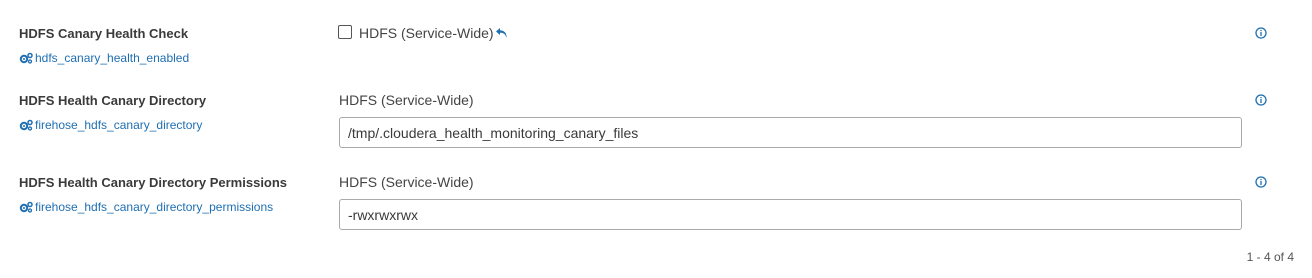  I want to click on pagination-summary: 1 - 4 of 4, so click(1270, 257).